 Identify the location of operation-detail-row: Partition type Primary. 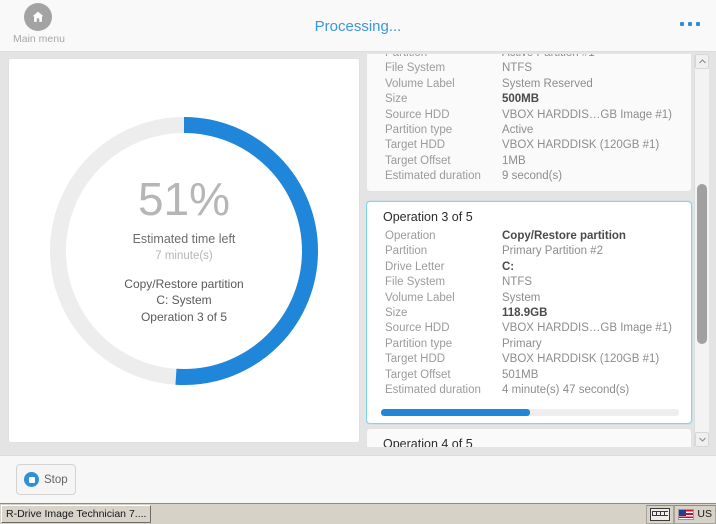
(529, 344).